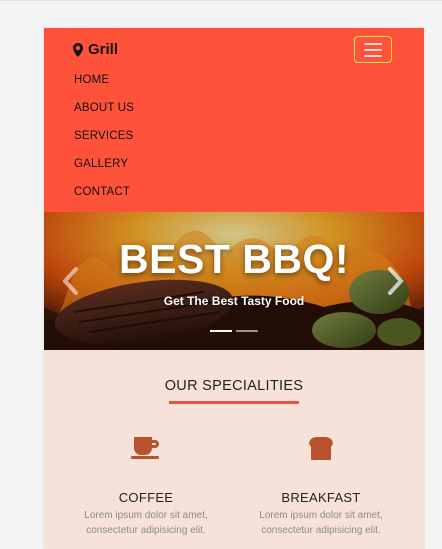 Image resolution: width=442 pixels, height=549 pixels. Describe the element at coordinates (234, 301) in the screenshot. I see `hero-subtitle: Get The Best Tasty Food` at that location.